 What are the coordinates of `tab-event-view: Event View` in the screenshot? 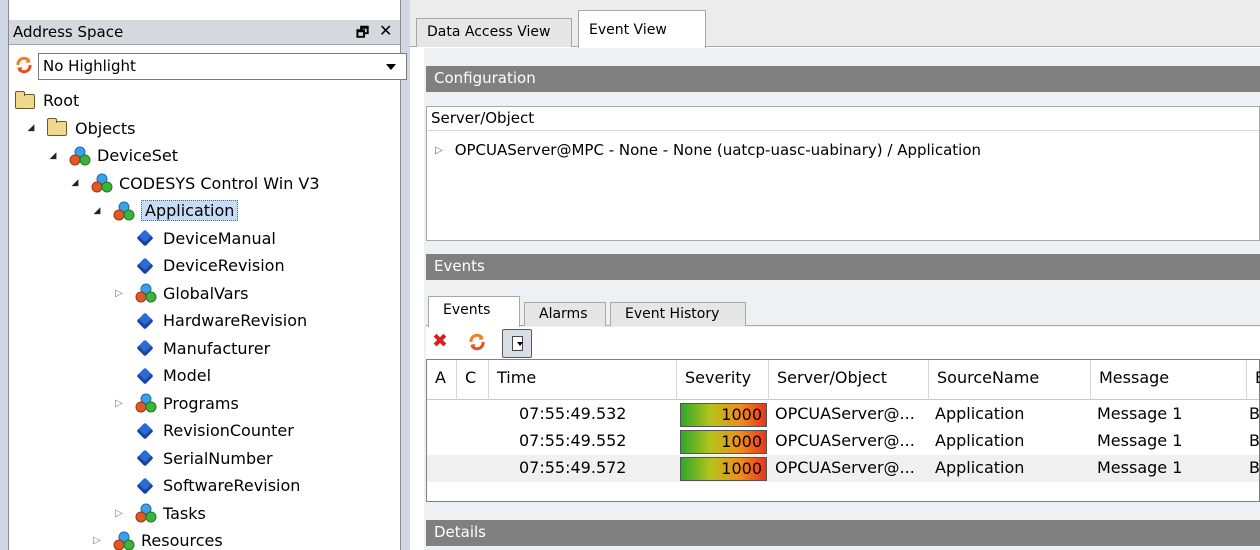 It's located at (642, 29).